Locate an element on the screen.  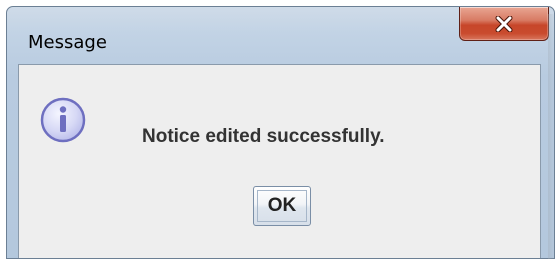
message-text: Notice edited successfully. is located at coordinates (263, 136).